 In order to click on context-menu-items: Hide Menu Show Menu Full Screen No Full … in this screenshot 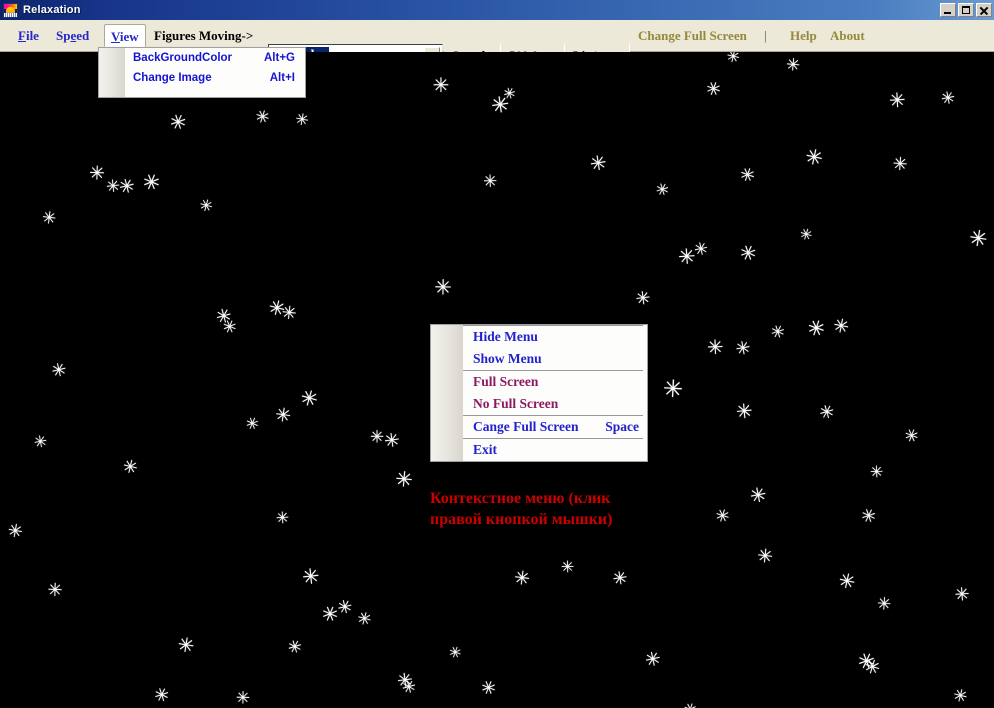, I will do `click(555, 393)`.